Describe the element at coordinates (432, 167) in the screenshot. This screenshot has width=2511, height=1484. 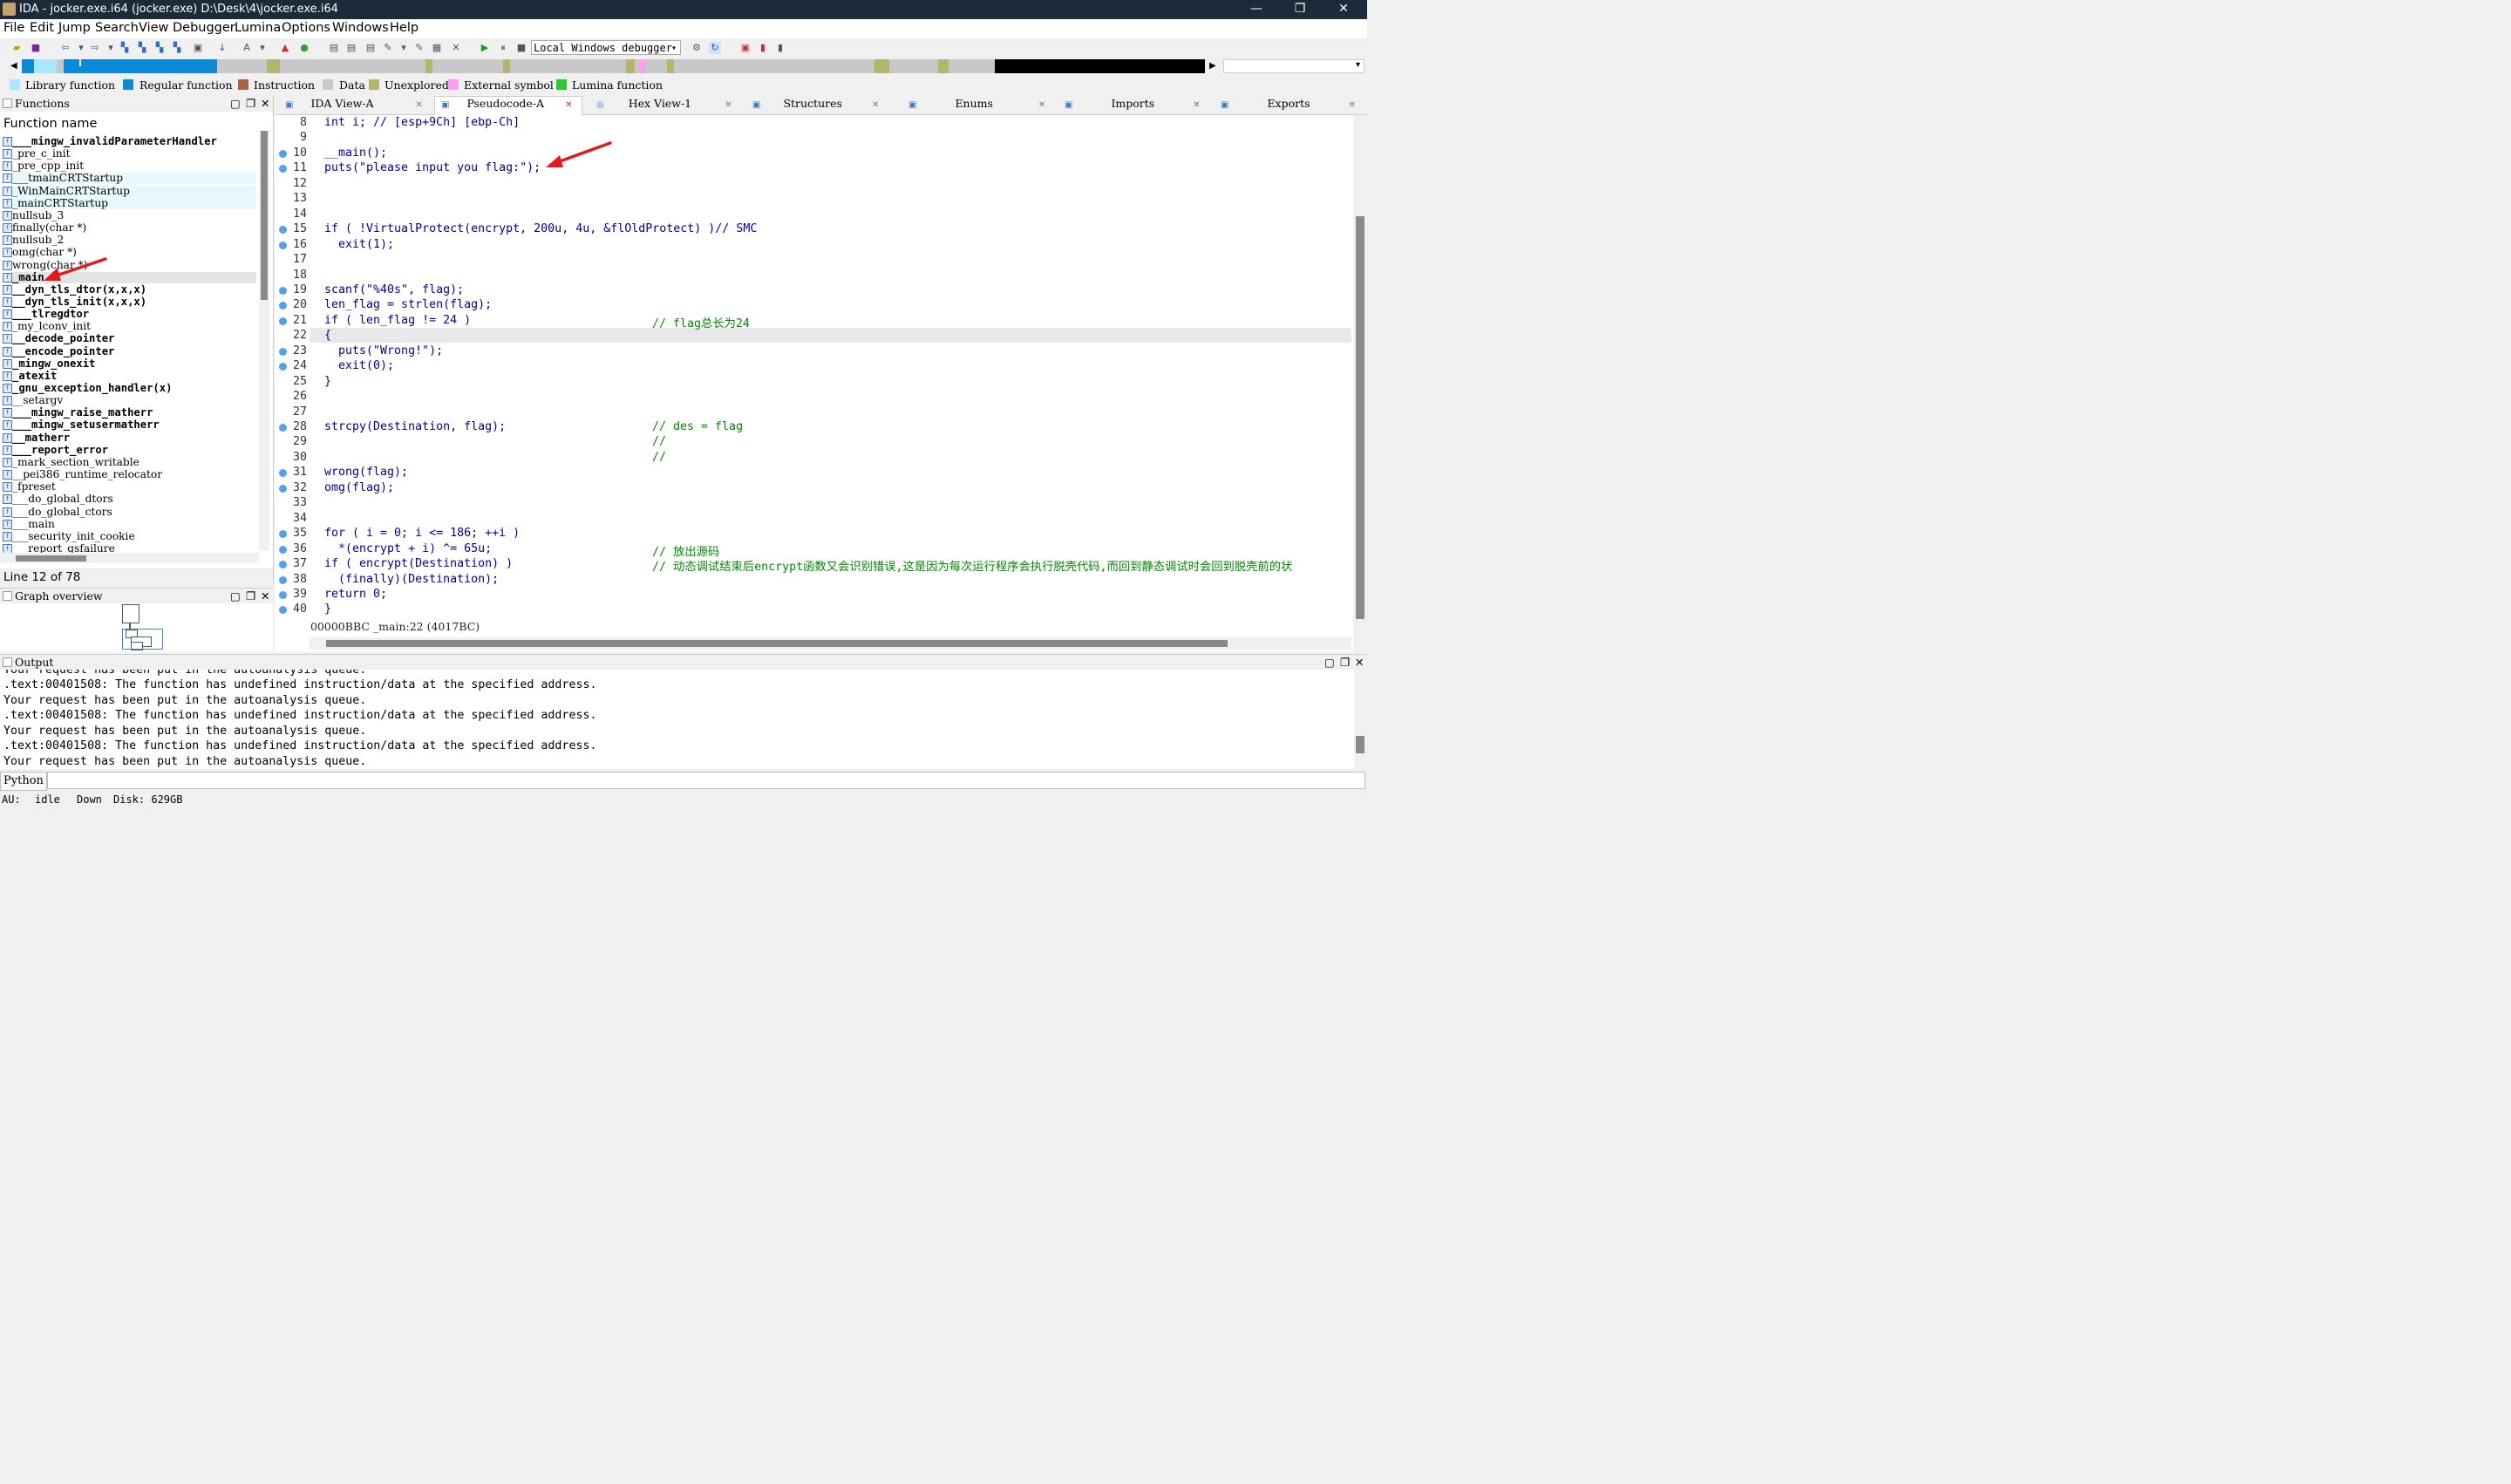
I see `code-line: puts("please input you flag:");` at that location.